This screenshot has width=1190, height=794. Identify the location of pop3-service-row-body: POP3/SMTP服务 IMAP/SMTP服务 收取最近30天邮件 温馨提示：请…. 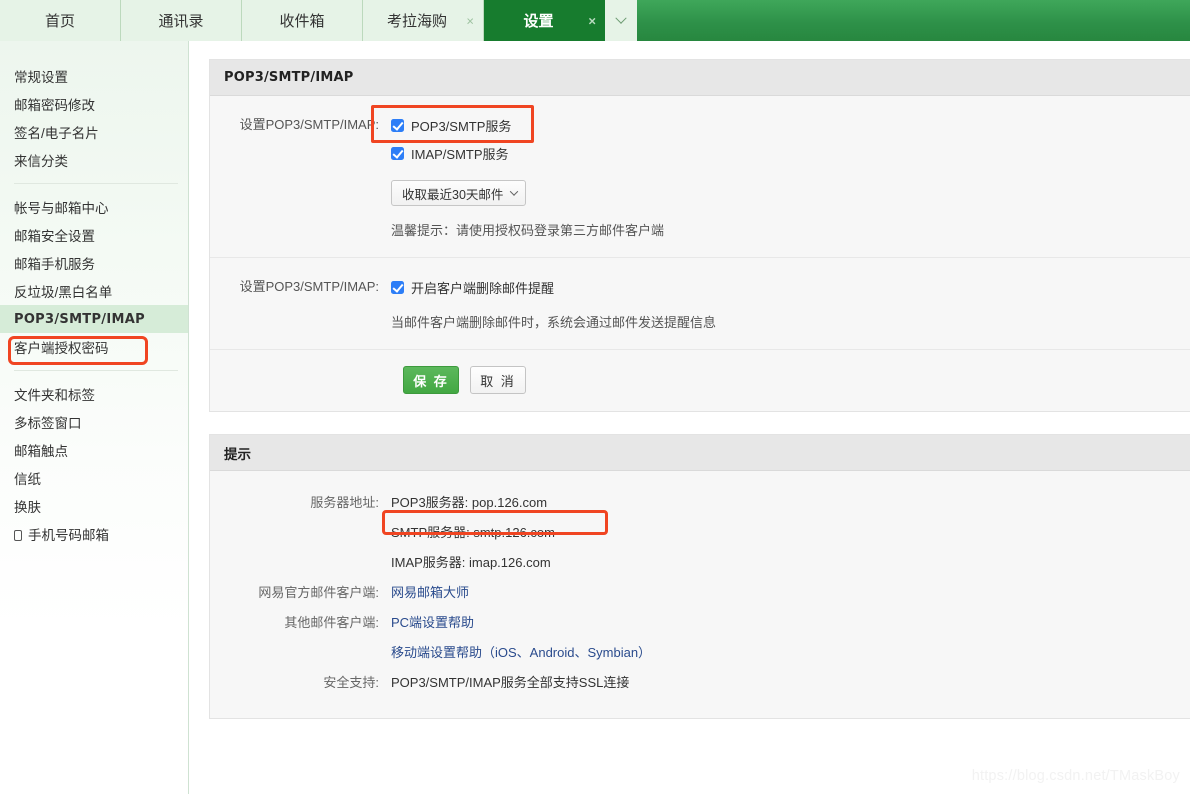
(790, 176).